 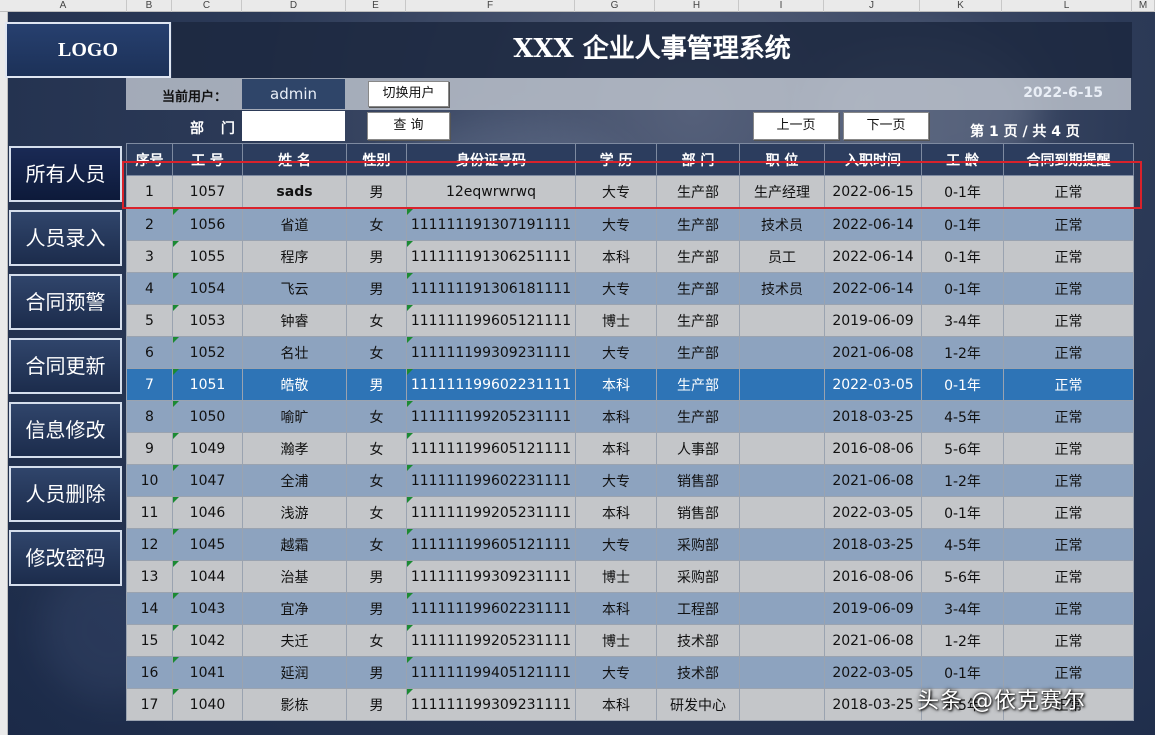 What do you see at coordinates (65, 494) in the screenshot?
I see `sidebar-item-6: 人员删除` at bounding box center [65, 494].